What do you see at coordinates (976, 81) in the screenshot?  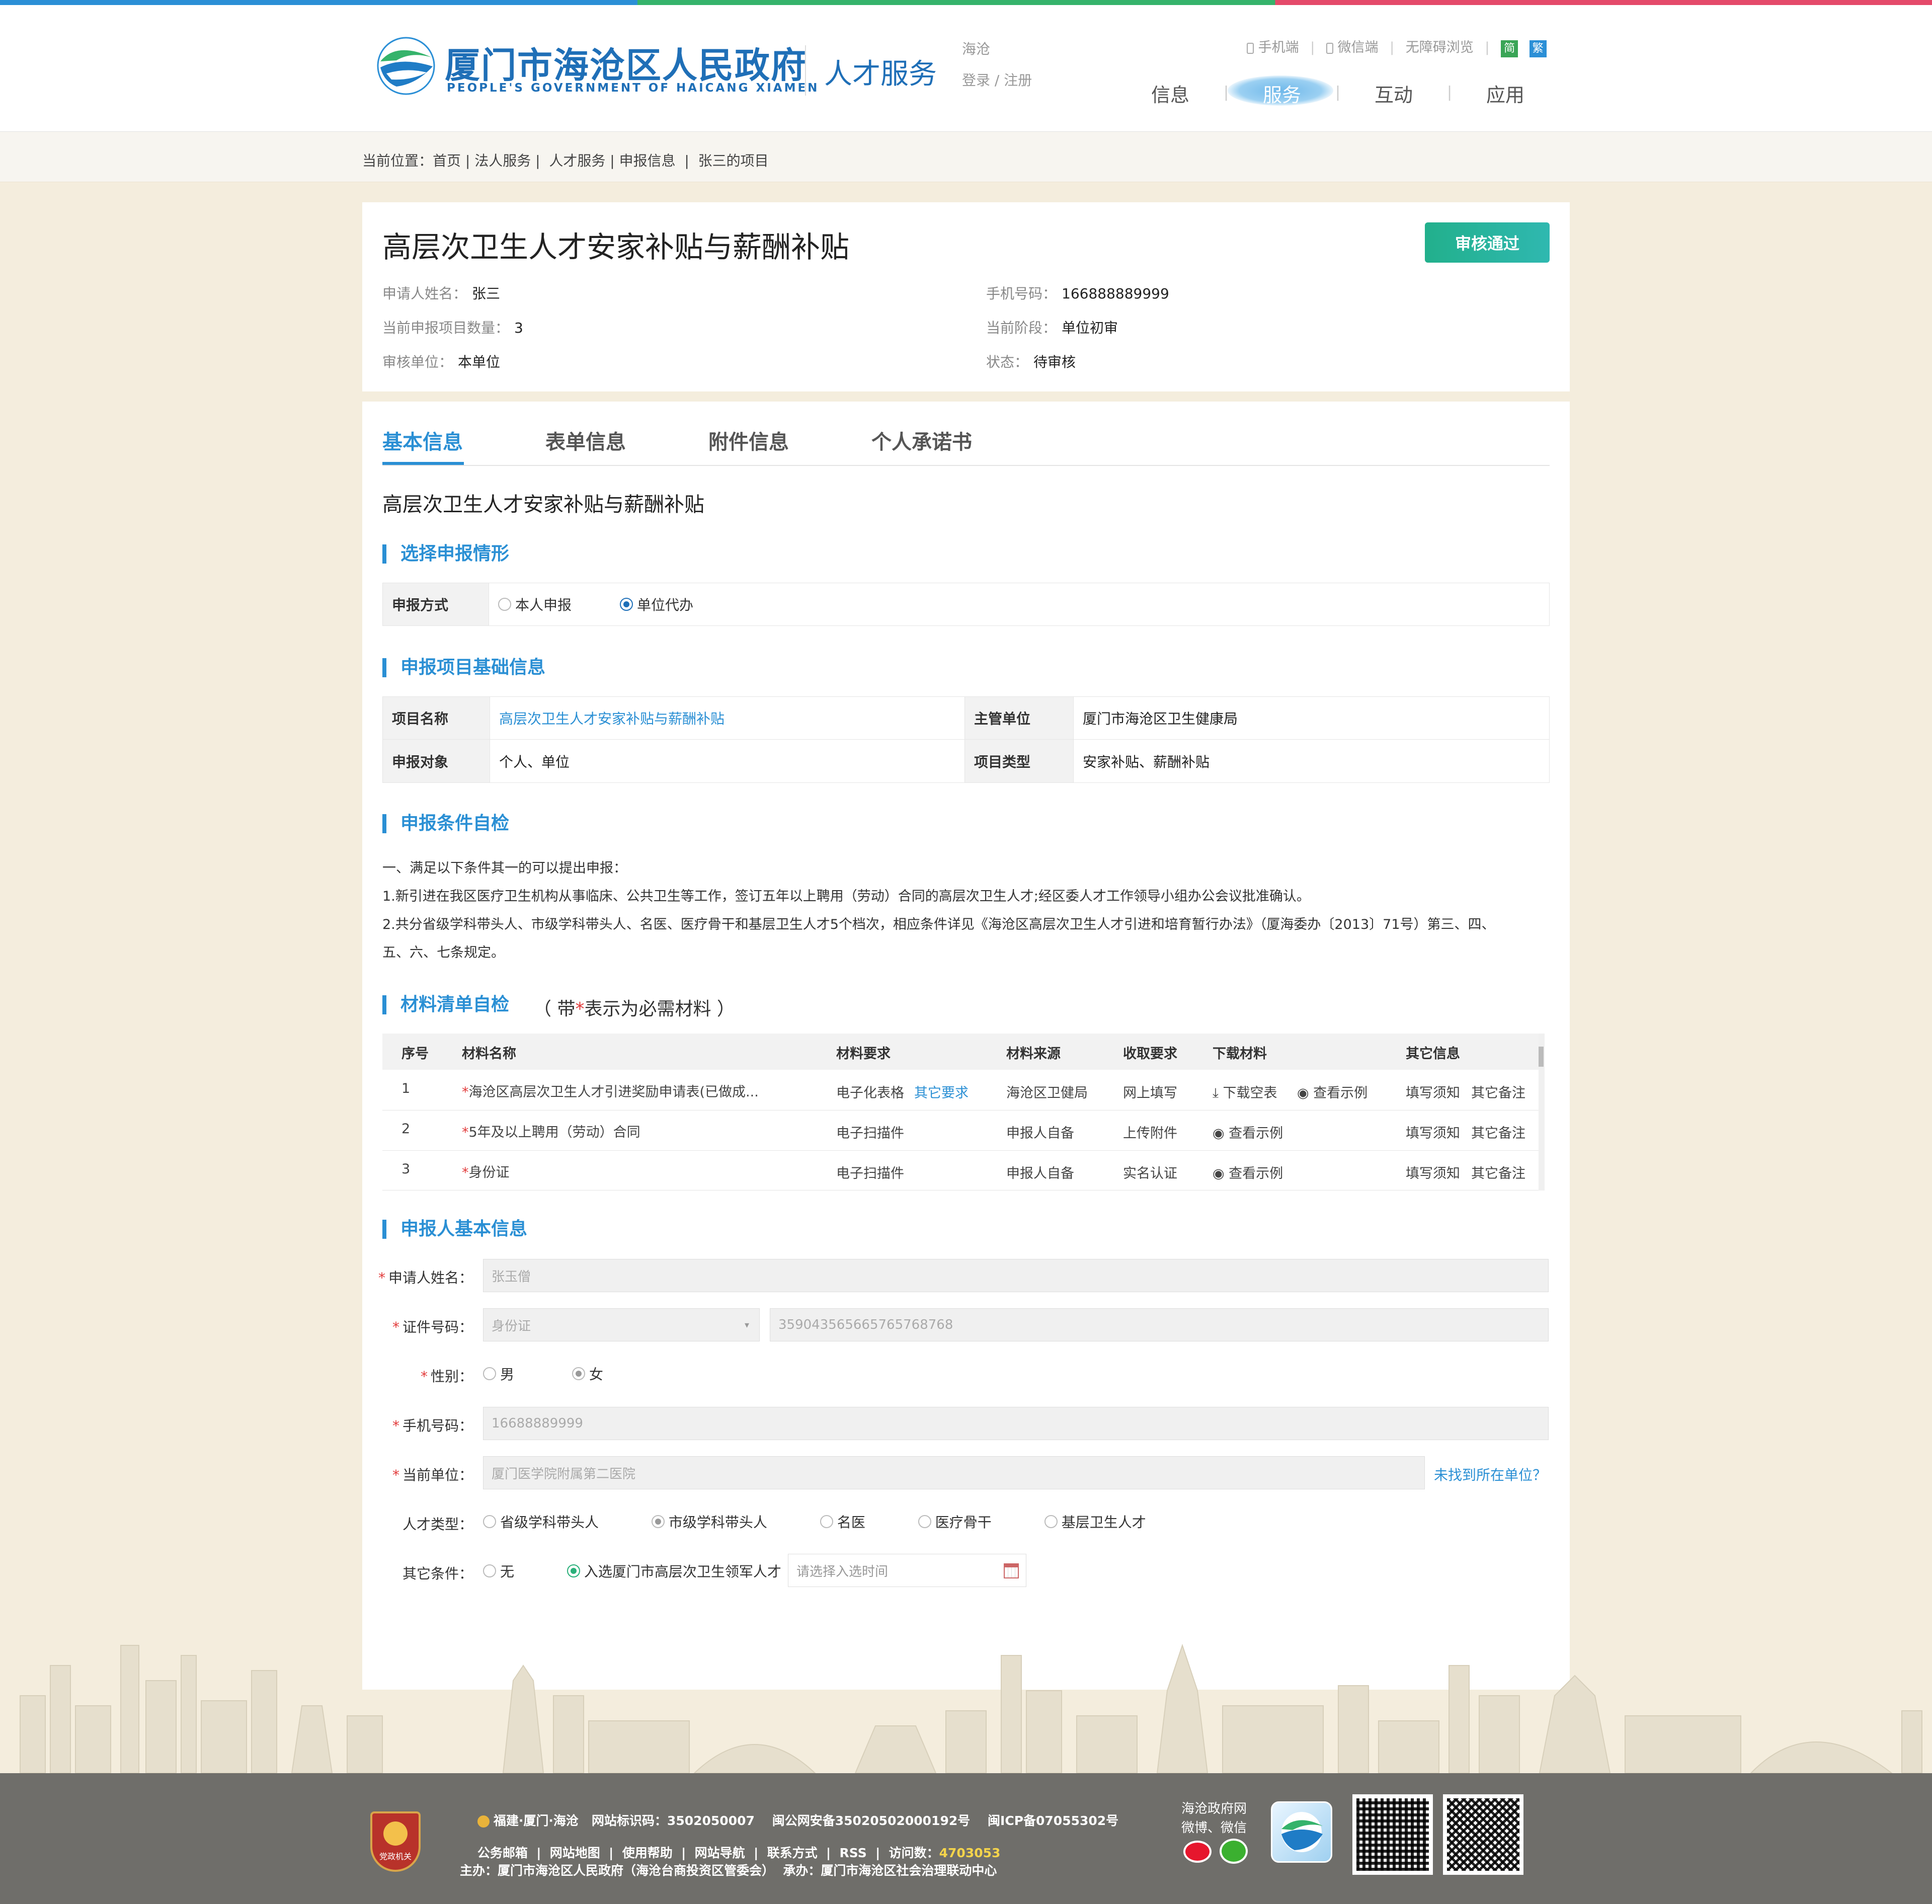 I see `login-link: 登录` at bounding box center [976, 81].